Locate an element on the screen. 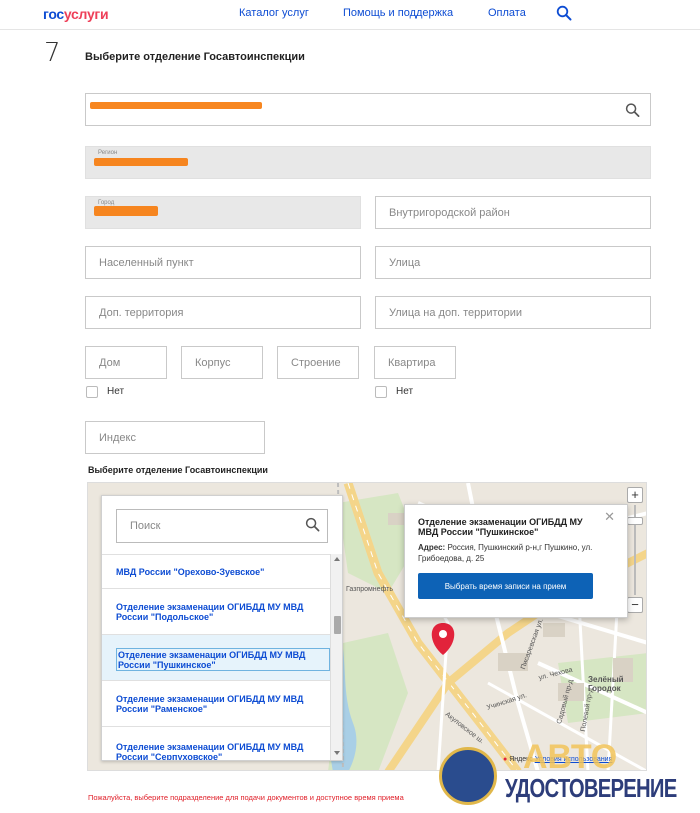  list-item: МВД России "Орехово-Зуевское" is located at coordinates (216, 572).